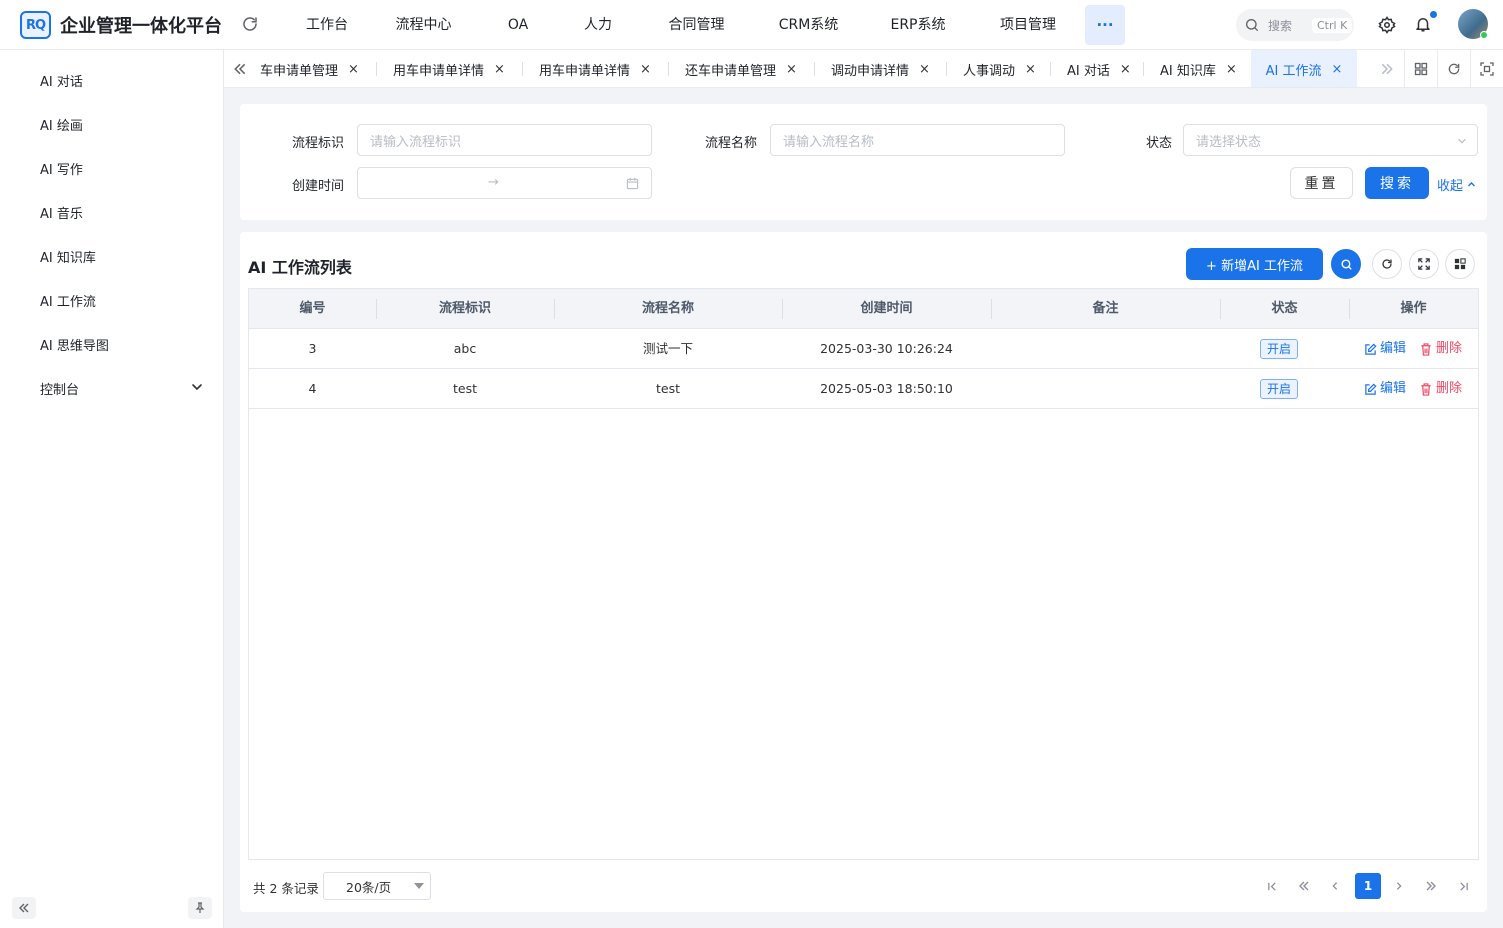 The image size is (1503, 928). I want to click on nav-item-project: 项目管理, so click(1028, 25).